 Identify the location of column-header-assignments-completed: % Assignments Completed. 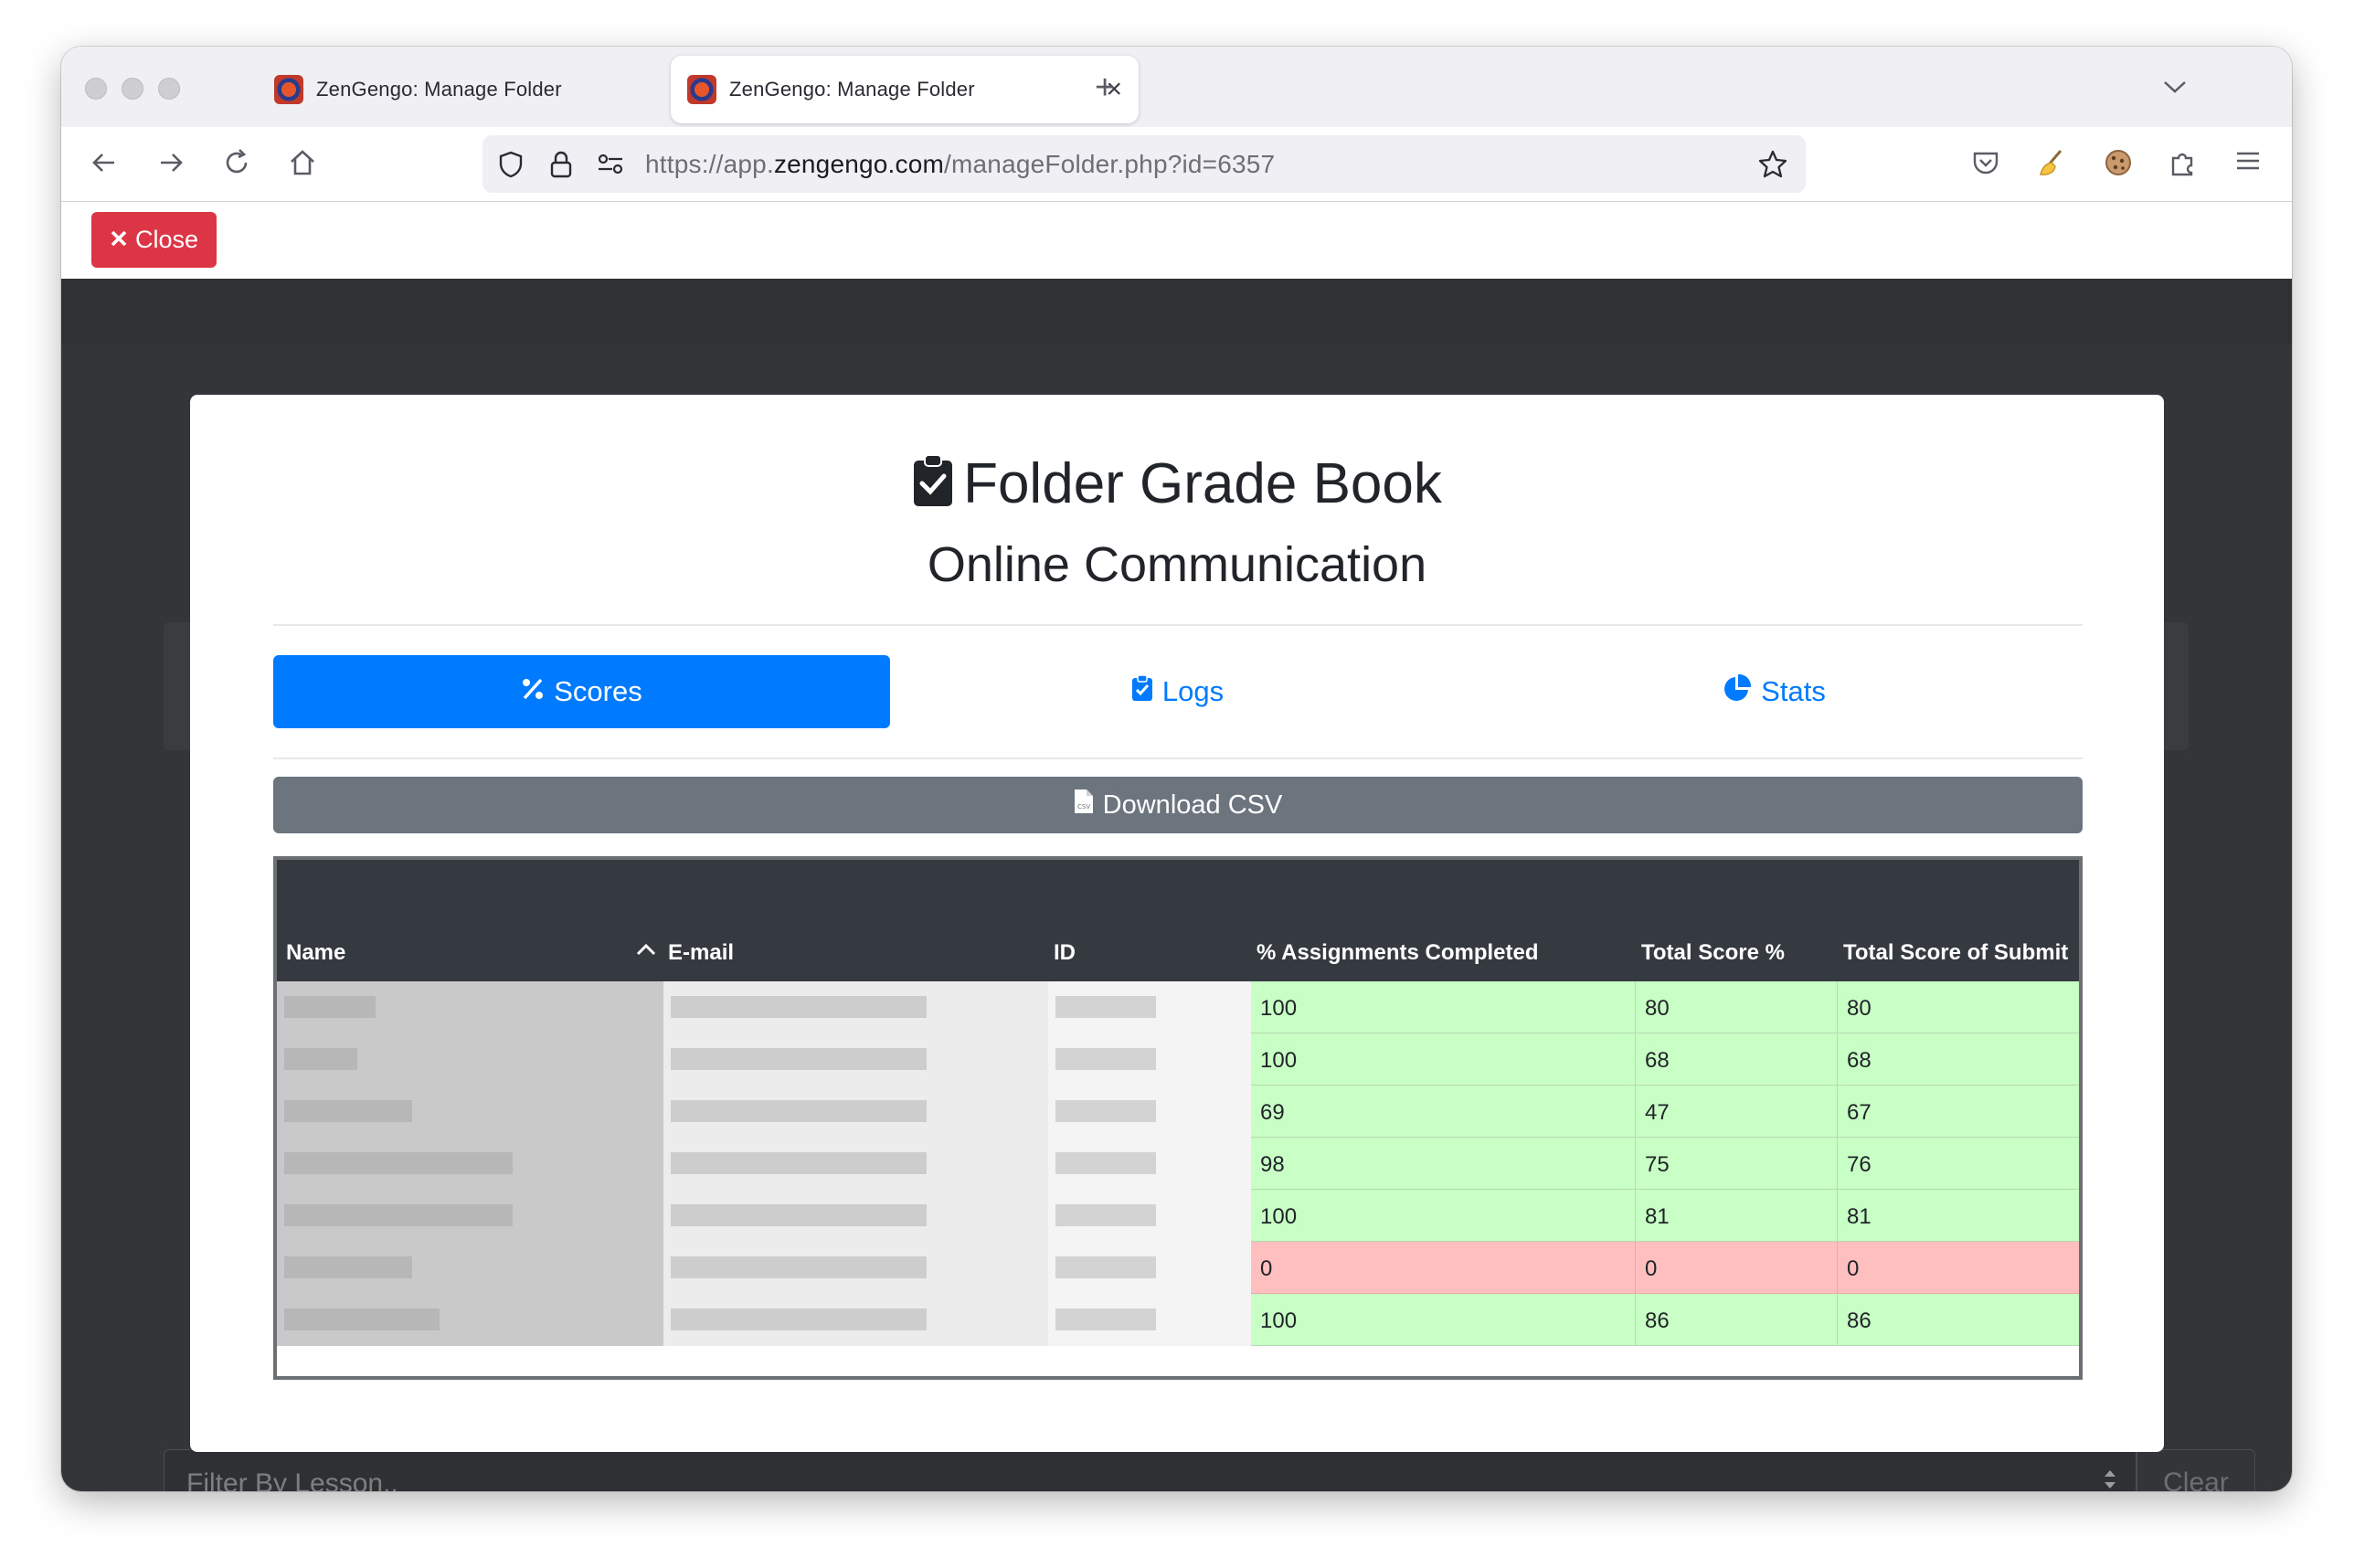
(1398, 953).